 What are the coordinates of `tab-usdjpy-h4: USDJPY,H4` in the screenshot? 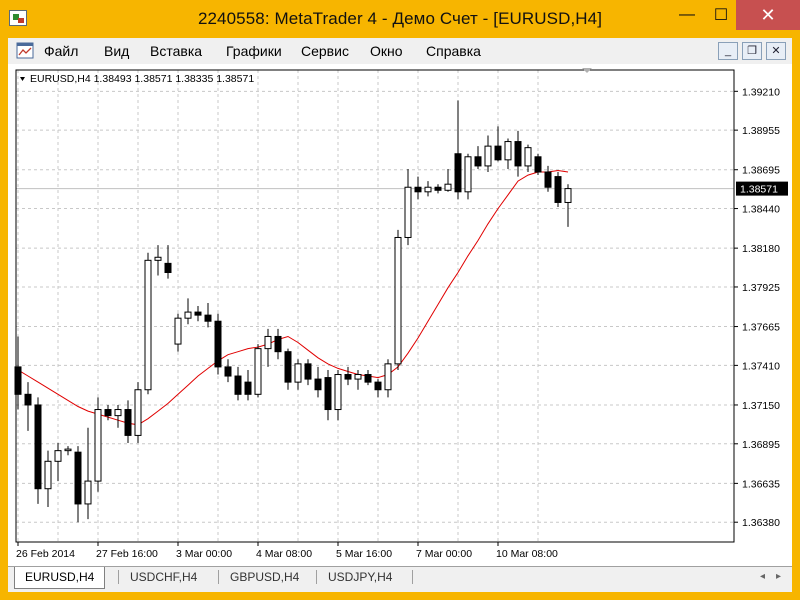 It's located at (360, 577).